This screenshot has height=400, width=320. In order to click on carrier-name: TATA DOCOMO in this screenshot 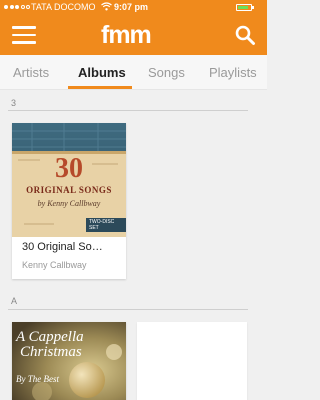, I will do `click(63, 7)`.